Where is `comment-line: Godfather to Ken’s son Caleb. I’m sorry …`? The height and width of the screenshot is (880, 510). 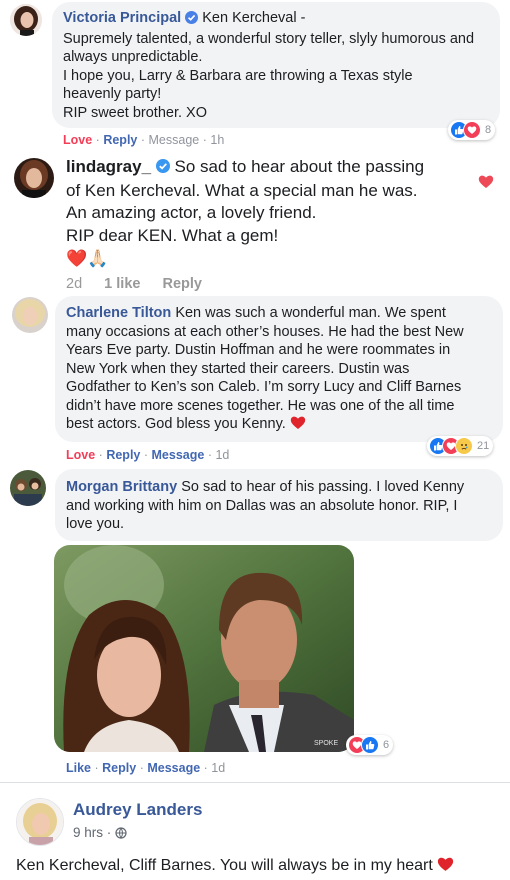
comment-line: Godfather to Ken’s son Caleb. I’m sorry … is located at coordinates (264, 387).